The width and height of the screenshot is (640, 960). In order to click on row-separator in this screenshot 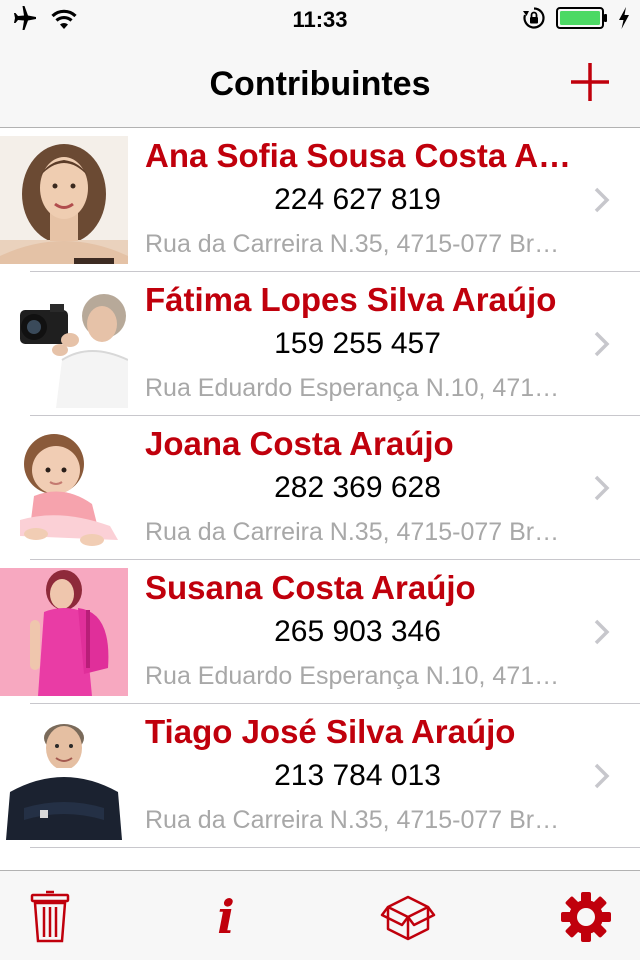, I will do `click(335, 847)`.